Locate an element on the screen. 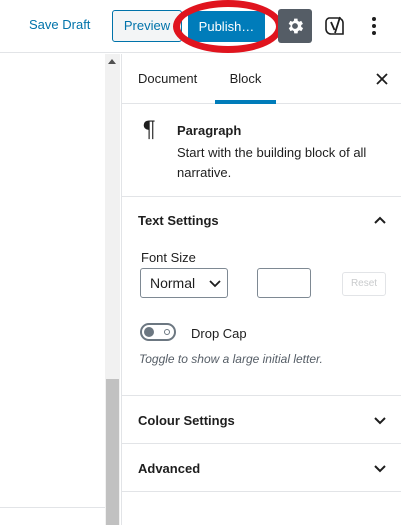  colour-settings-title: Colour Settings is located at coordinates (186, 420).